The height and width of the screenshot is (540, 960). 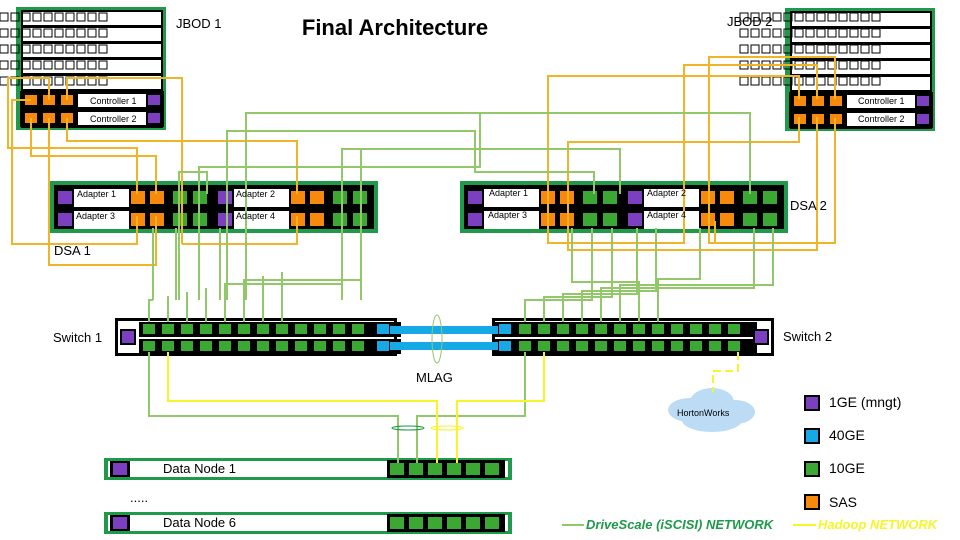 What do you see at coordinates (847, 468) in the screenshot?
I see `legend-10ge: 10GE` at bounding box center [847, 468].